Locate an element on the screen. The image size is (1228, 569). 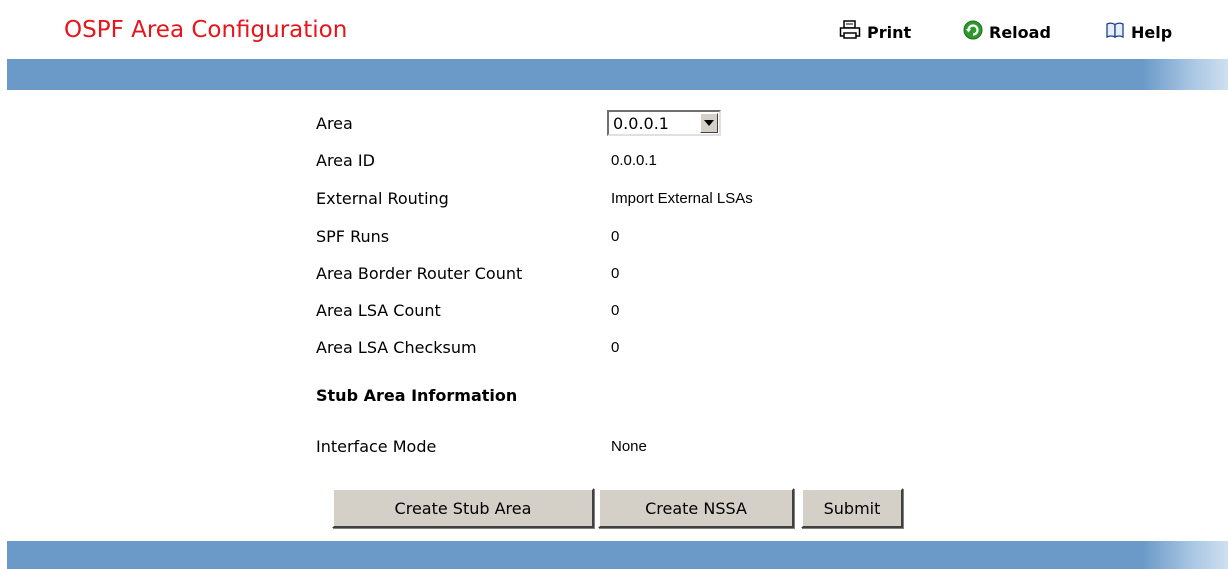
spf-runs-value: 0 is located at coordinates (615, 236).